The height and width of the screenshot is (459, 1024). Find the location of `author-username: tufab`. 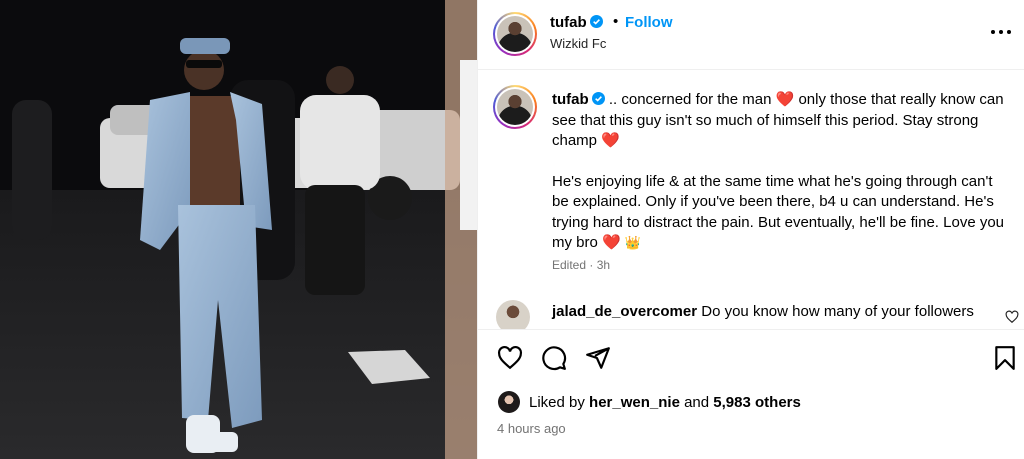

author-username: tufab is located at coordinates (568, 22).